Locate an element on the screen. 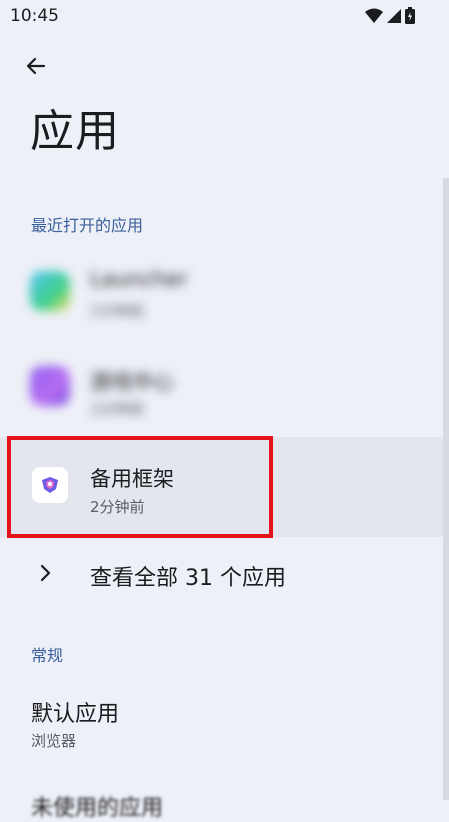 The width and height of the screenshot is (449, 822). status-bar: 10:45 is located at coordinates (224, 16).